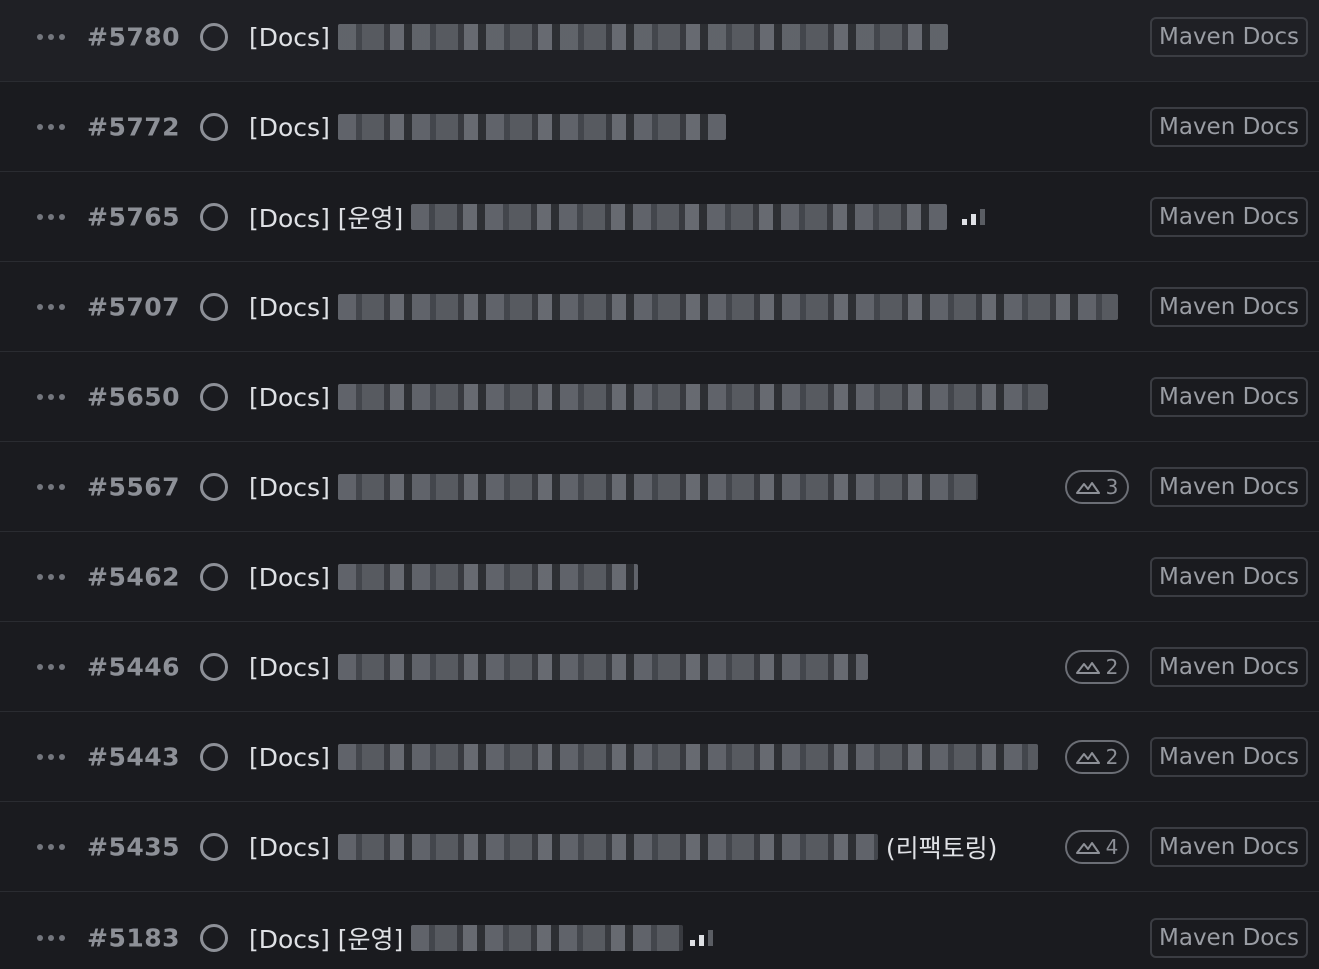  Describe the element at coordinates (134, 937) in the screenshot. I see `issue-number: #5183` at that location.